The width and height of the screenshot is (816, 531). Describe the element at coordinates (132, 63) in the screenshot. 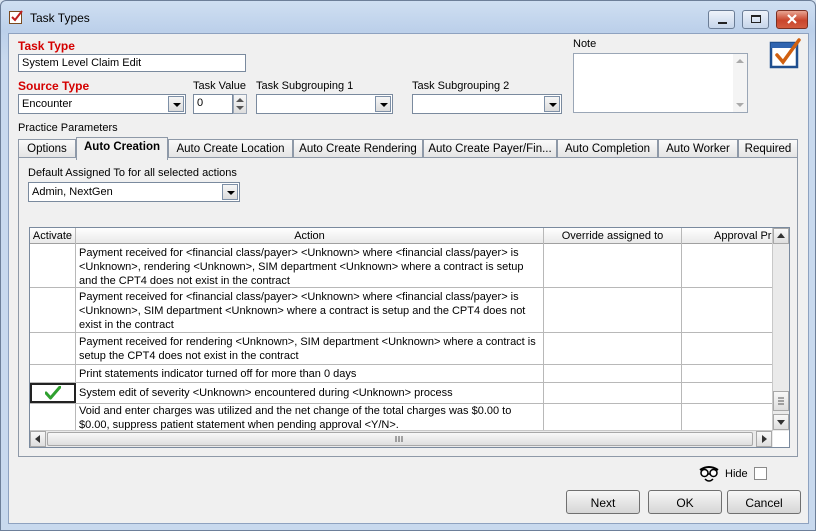

I see `task-type-input: System Level Claim Edit` at that location.